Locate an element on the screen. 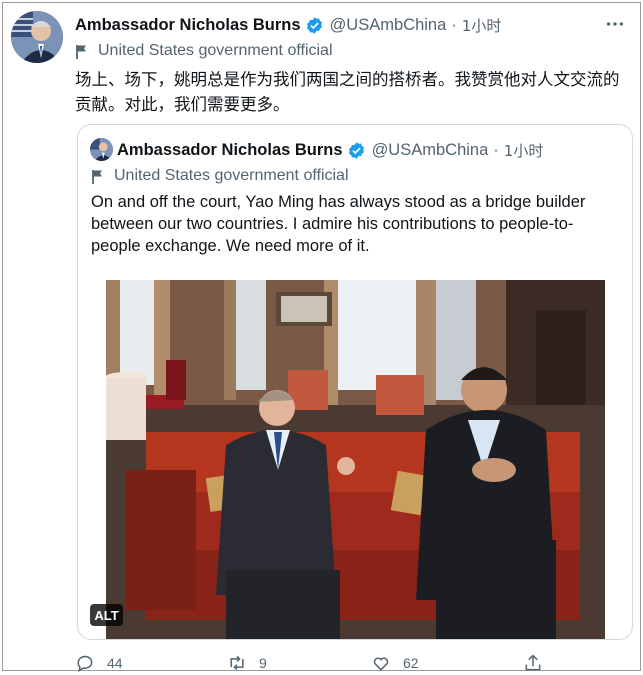 This screenshot has width=643, height=675. share-icon is located at coordinates (533, 662).